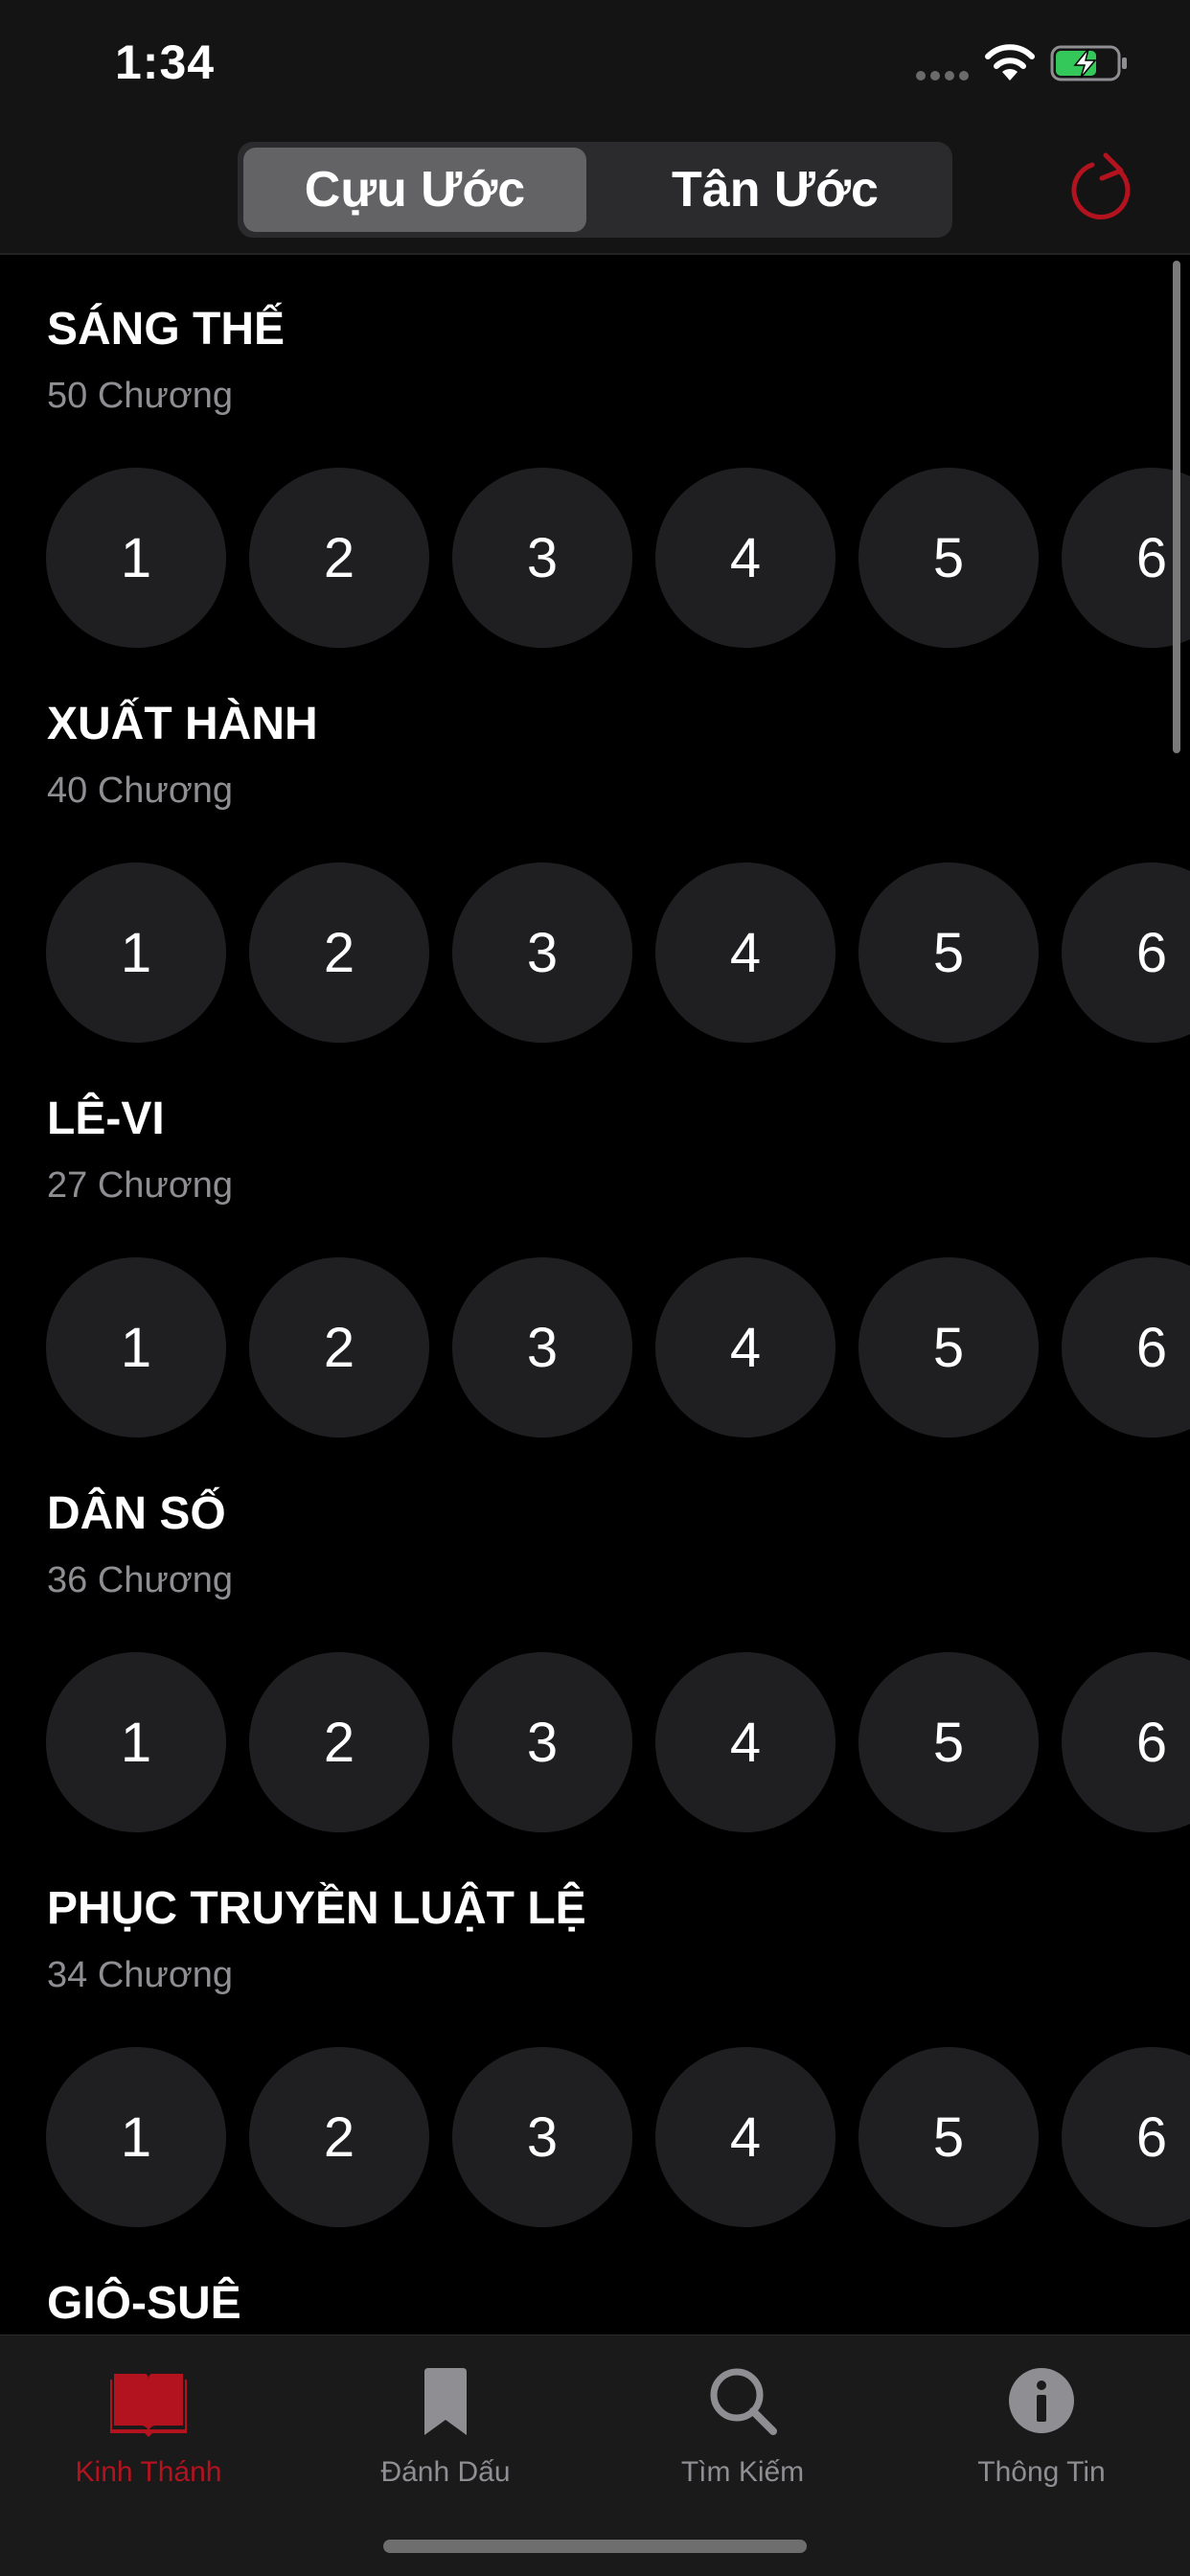 The height and width of the screenshot is (2576, 1190). I want to click on segment-new-testament: Tân Ước, so click(776, 190).